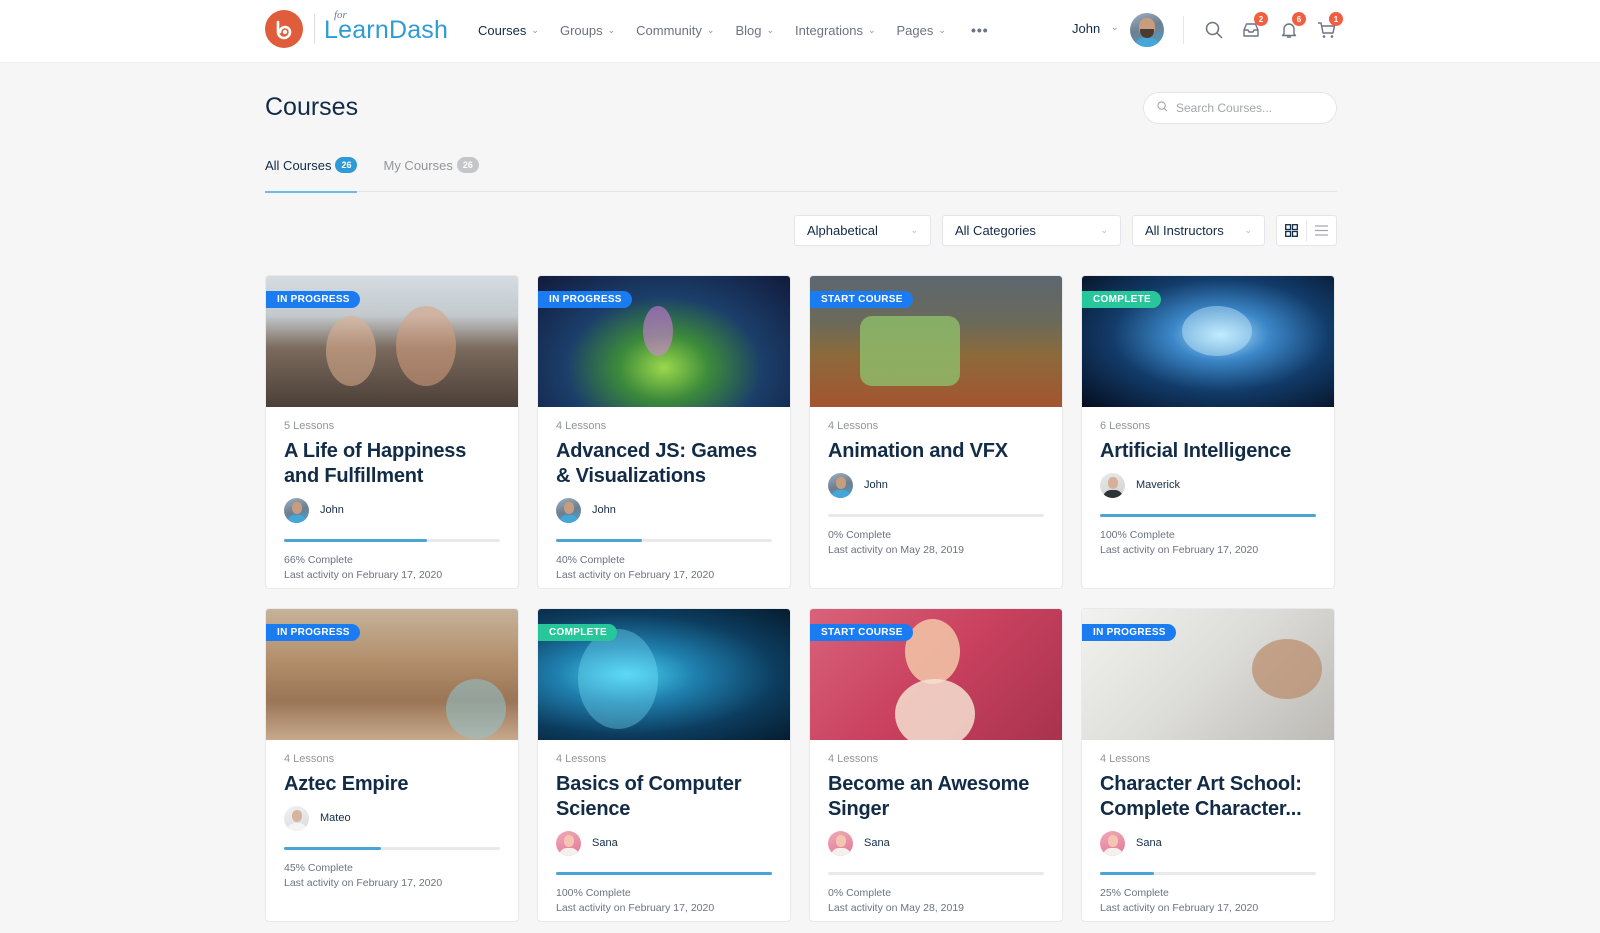  What do you see at coordinates (418, 165) in the screenshot?
I see `tab-label: My Courses` at bounding box center [418, 165].